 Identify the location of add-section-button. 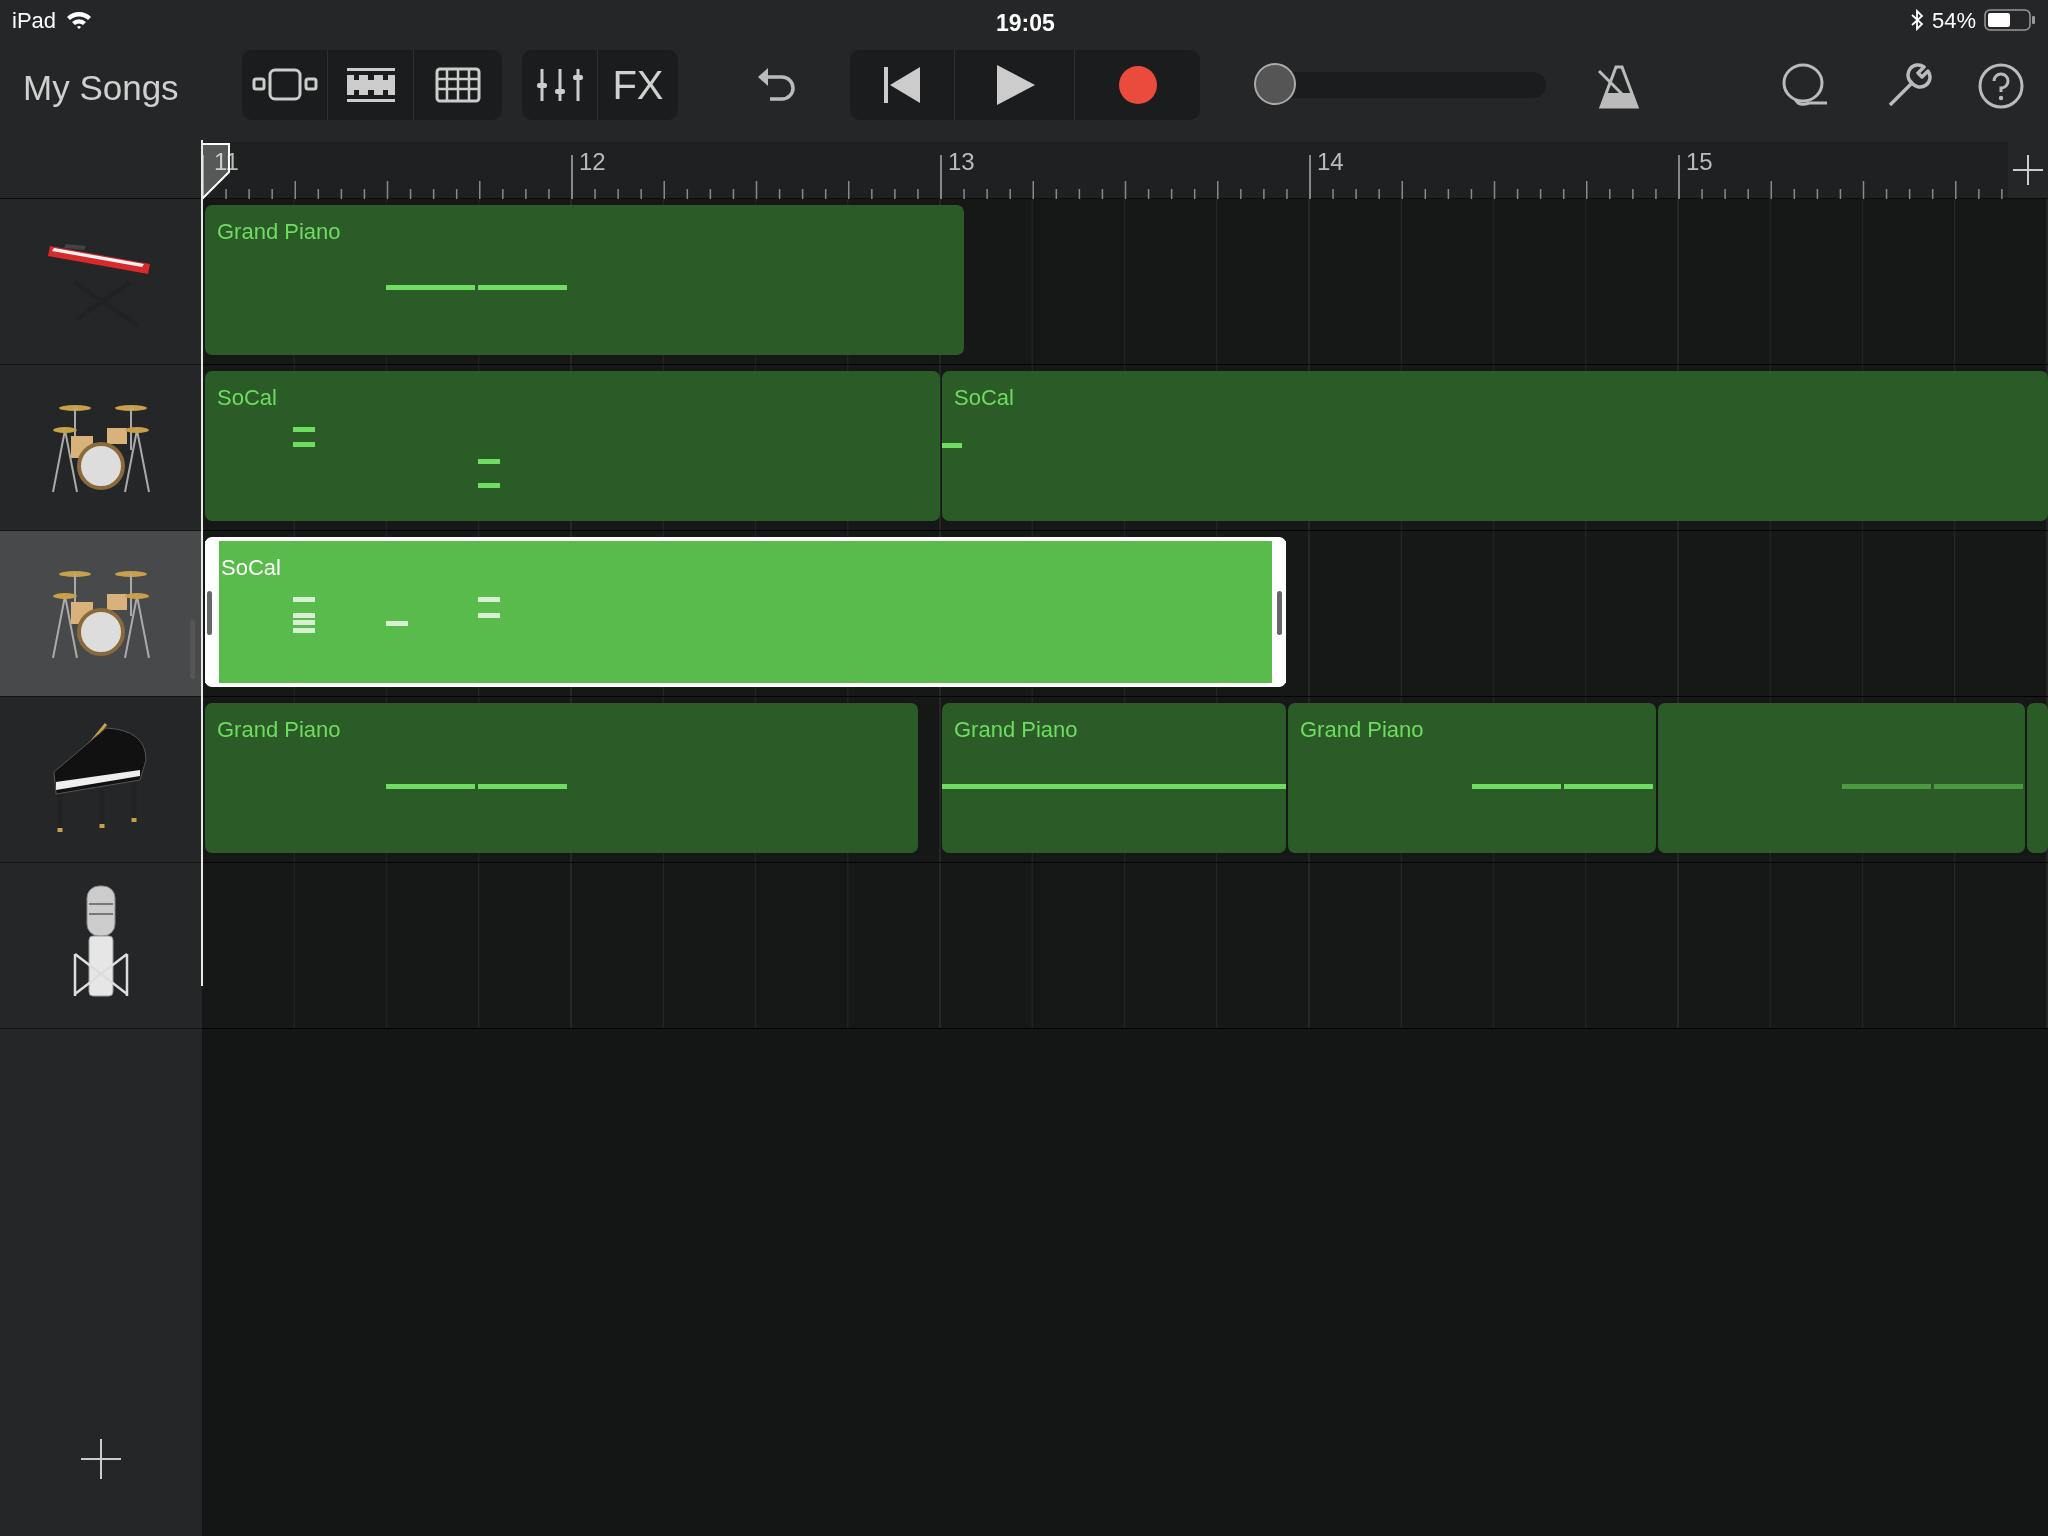
(2028, 170).